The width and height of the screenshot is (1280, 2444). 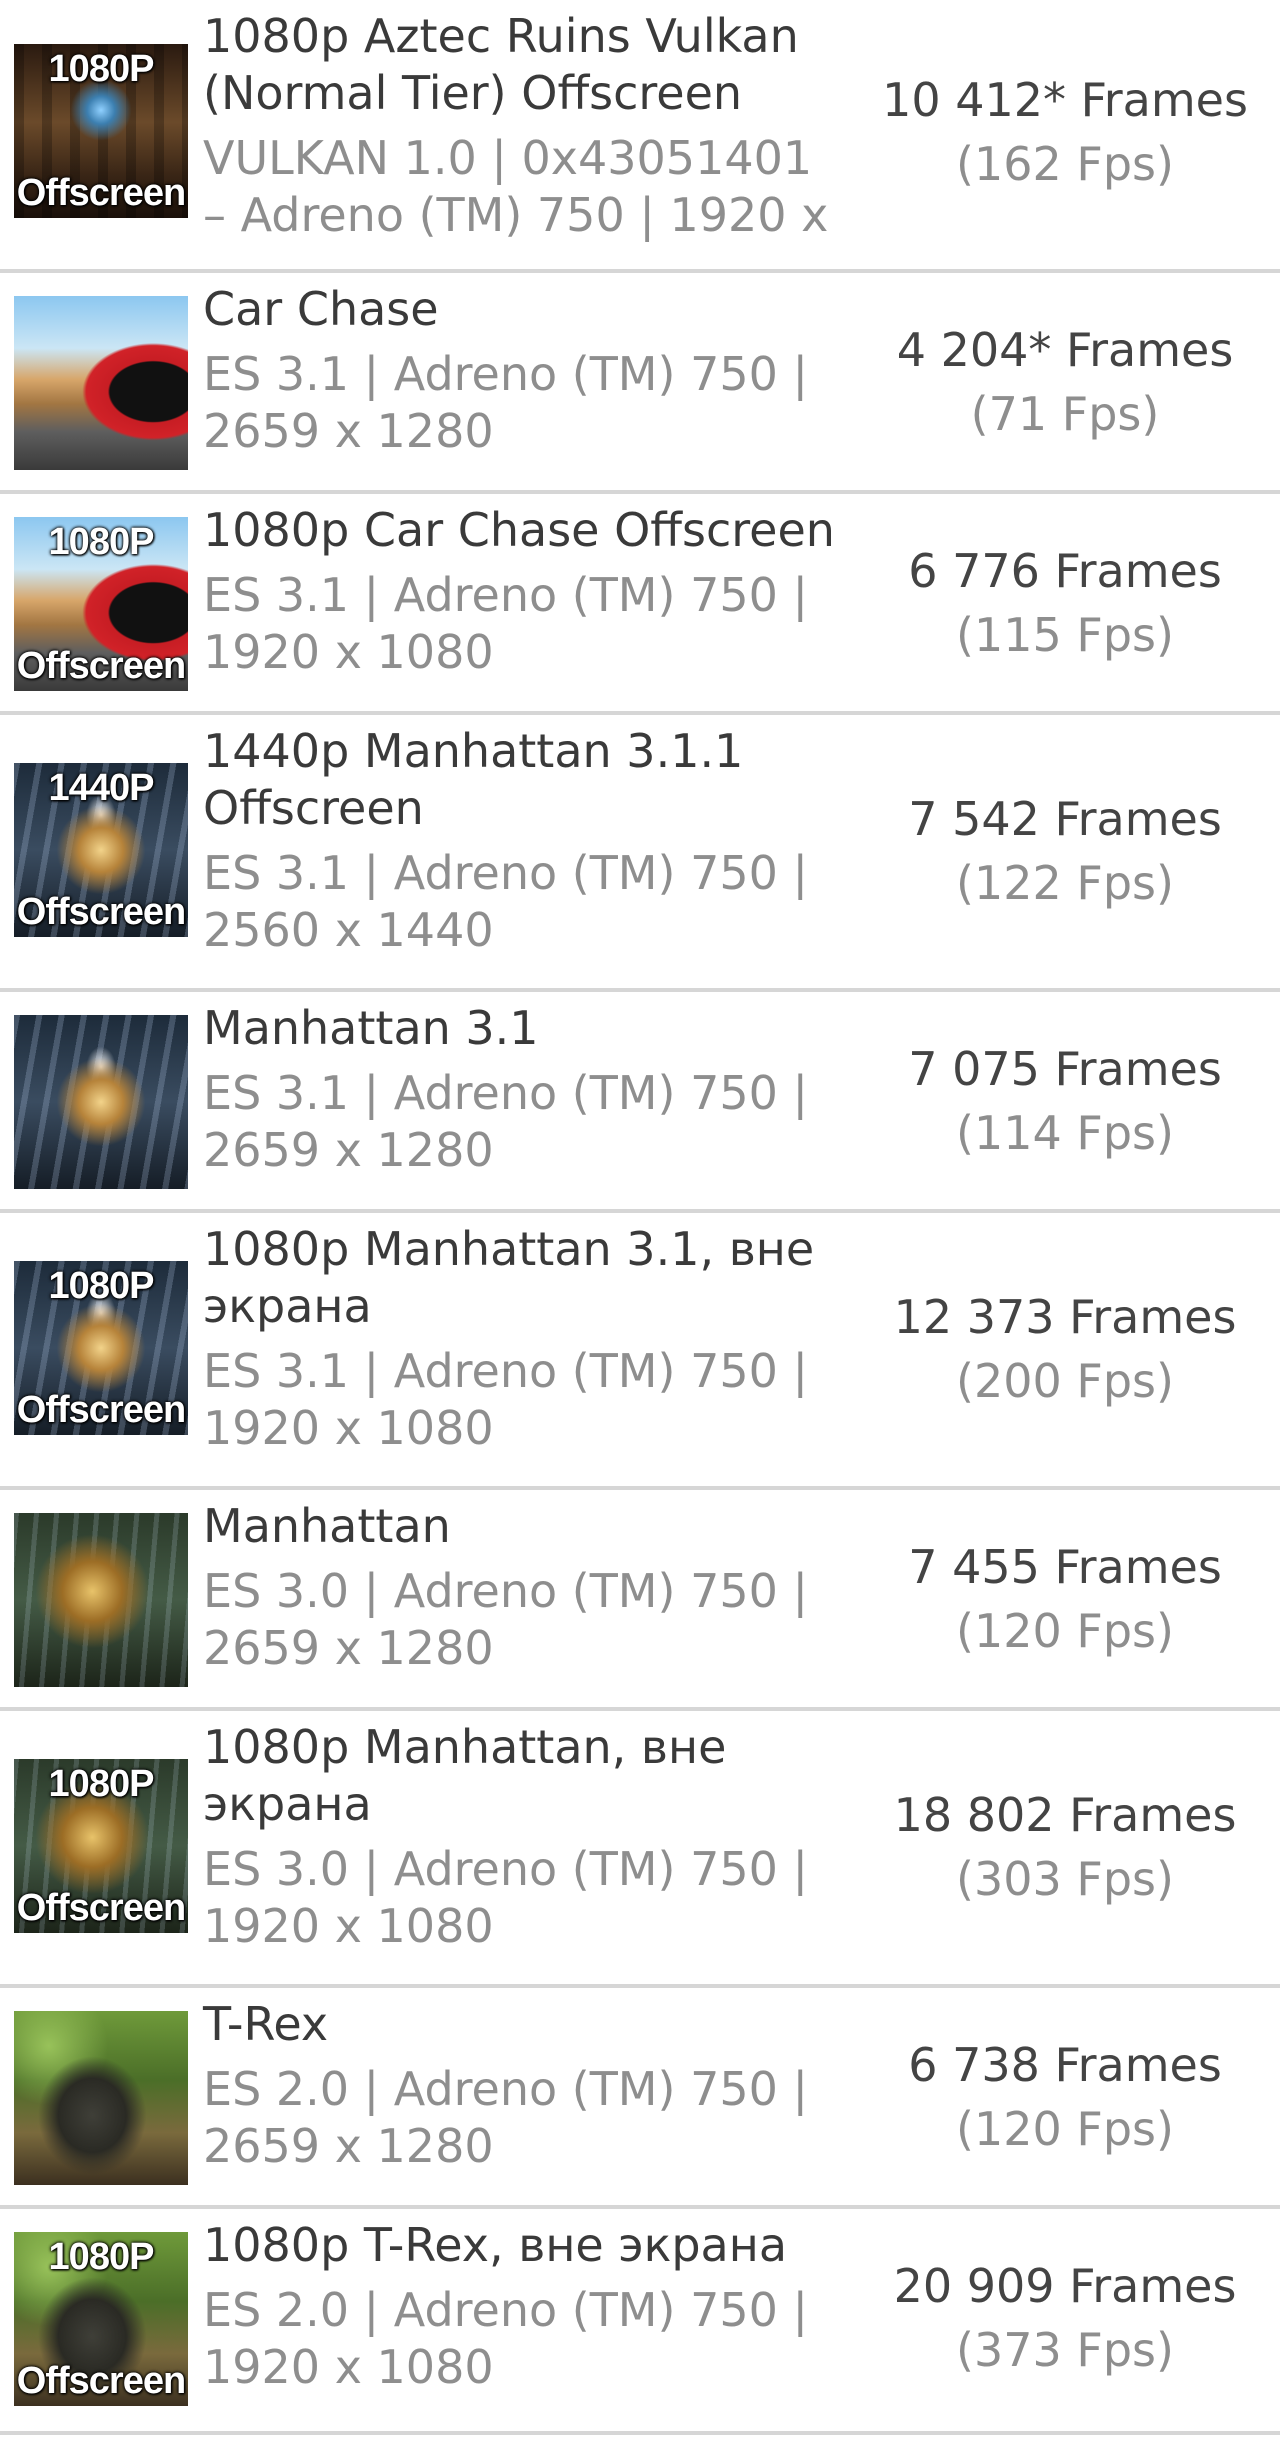 What do you see at coordinates (509, 1277) in the screenshot?
I see `test-title: 1080p Manhattan 3.1, вне экрана` at bounding box center [509, 1277].